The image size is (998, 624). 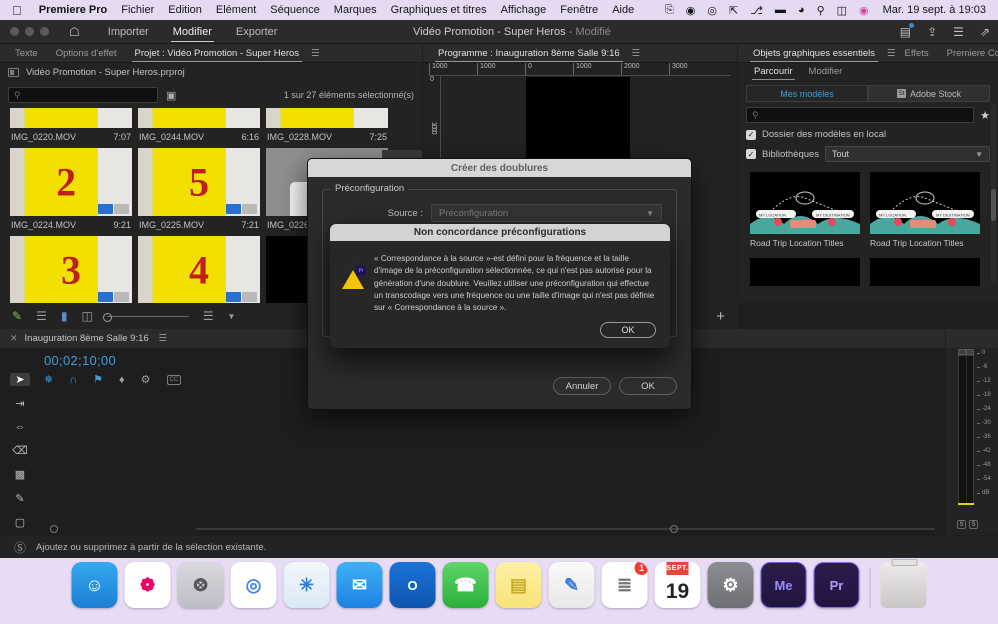 What do you see at coordinates (147, 585) in the screenshot?
I see `photos-icon: ❁` at bounding box center [147, 585].